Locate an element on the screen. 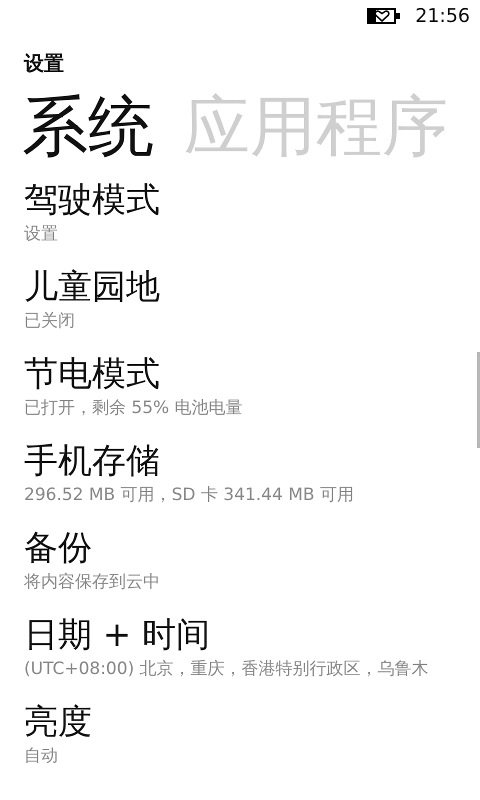 The image size is (480, 800). setting-title: 日期 + 时间 is located at coordinates (252, 635).